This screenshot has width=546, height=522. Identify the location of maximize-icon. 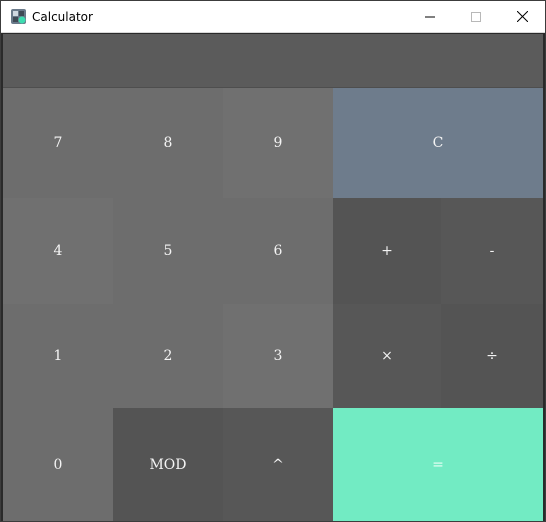
(476, 16).